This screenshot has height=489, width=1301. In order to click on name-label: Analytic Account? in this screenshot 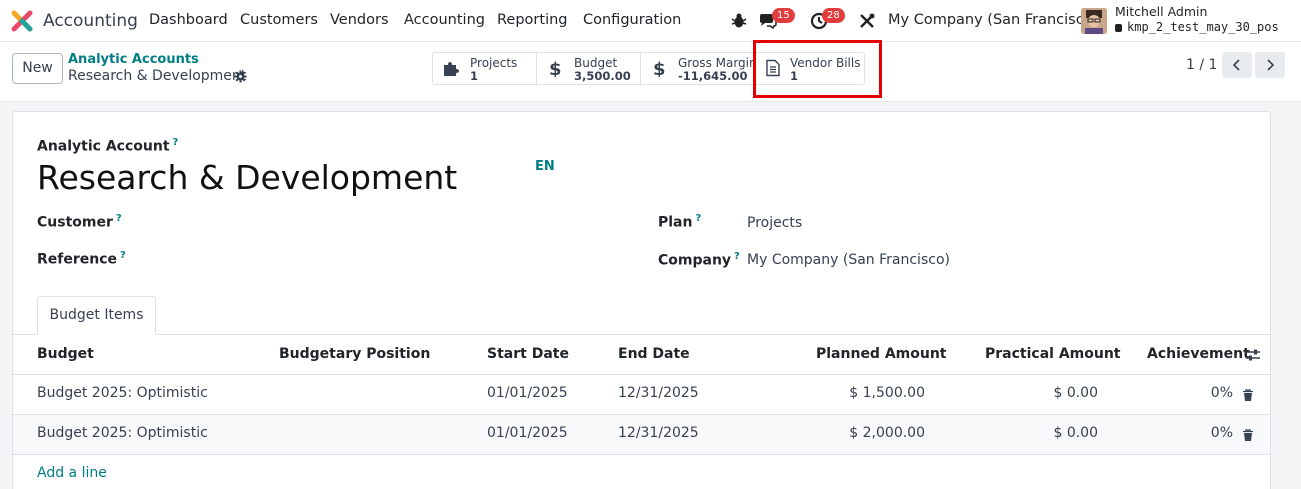, I will do `click(108, 146)`.